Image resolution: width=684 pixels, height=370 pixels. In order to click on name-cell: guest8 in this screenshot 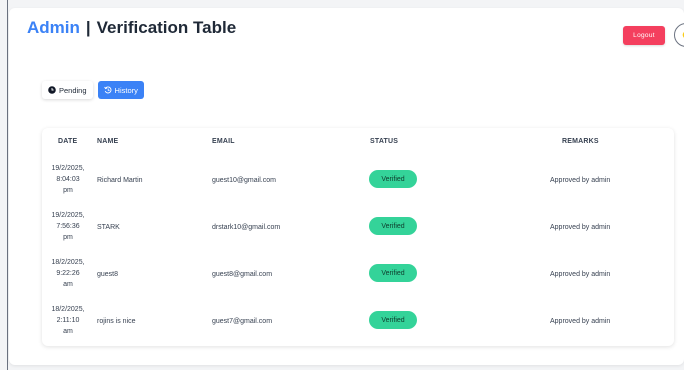, I will do `click(108, 274)`.